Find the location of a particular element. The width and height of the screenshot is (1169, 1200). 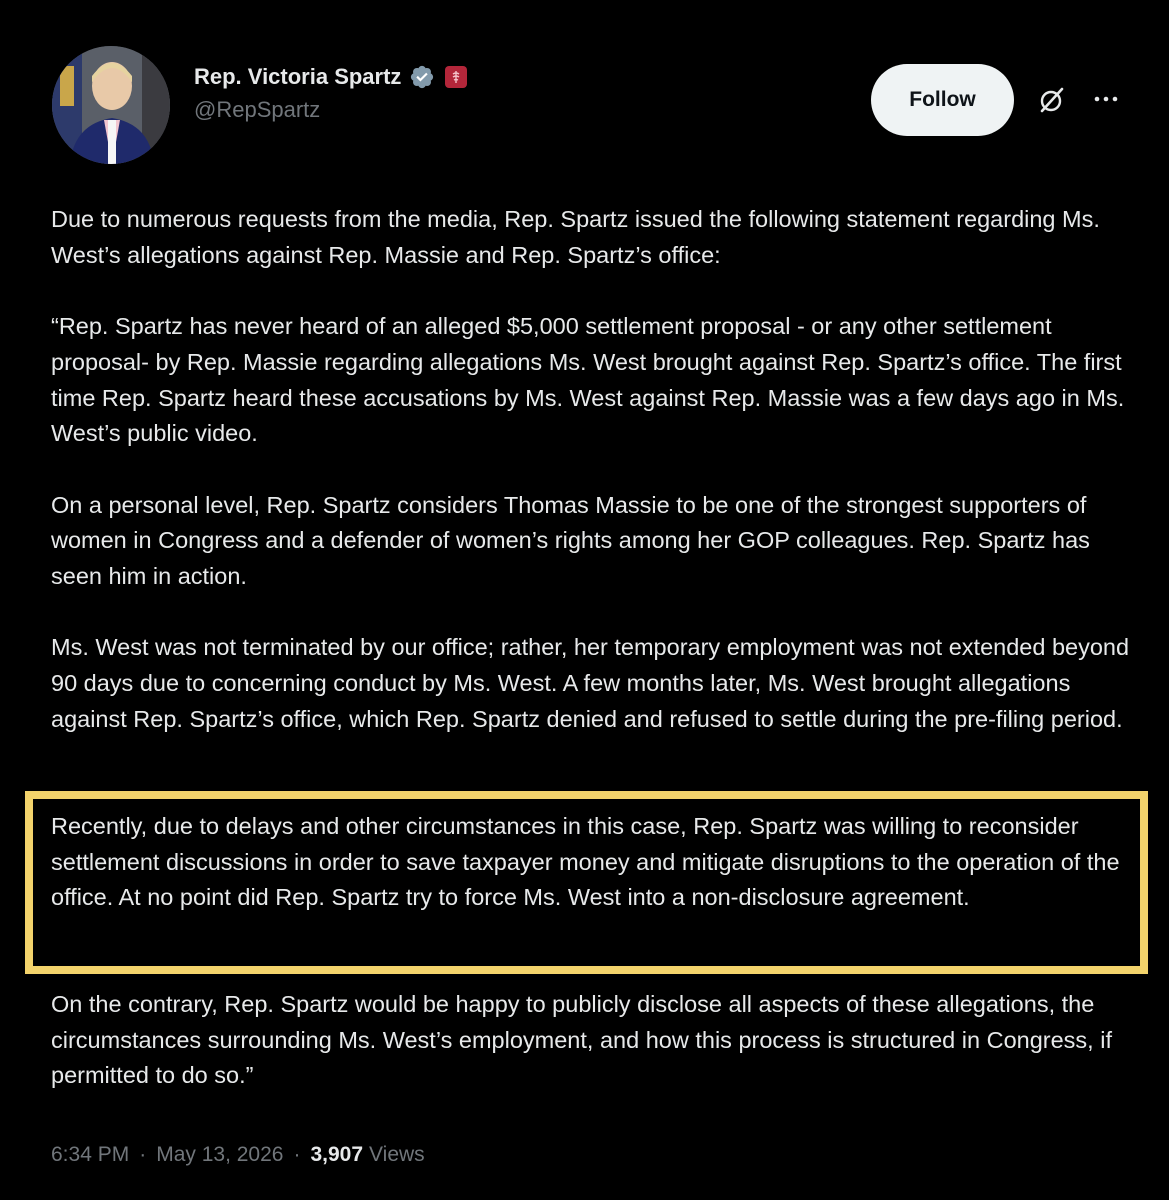

author-handle: @RepSpartz is located at coordinates (257, 110).